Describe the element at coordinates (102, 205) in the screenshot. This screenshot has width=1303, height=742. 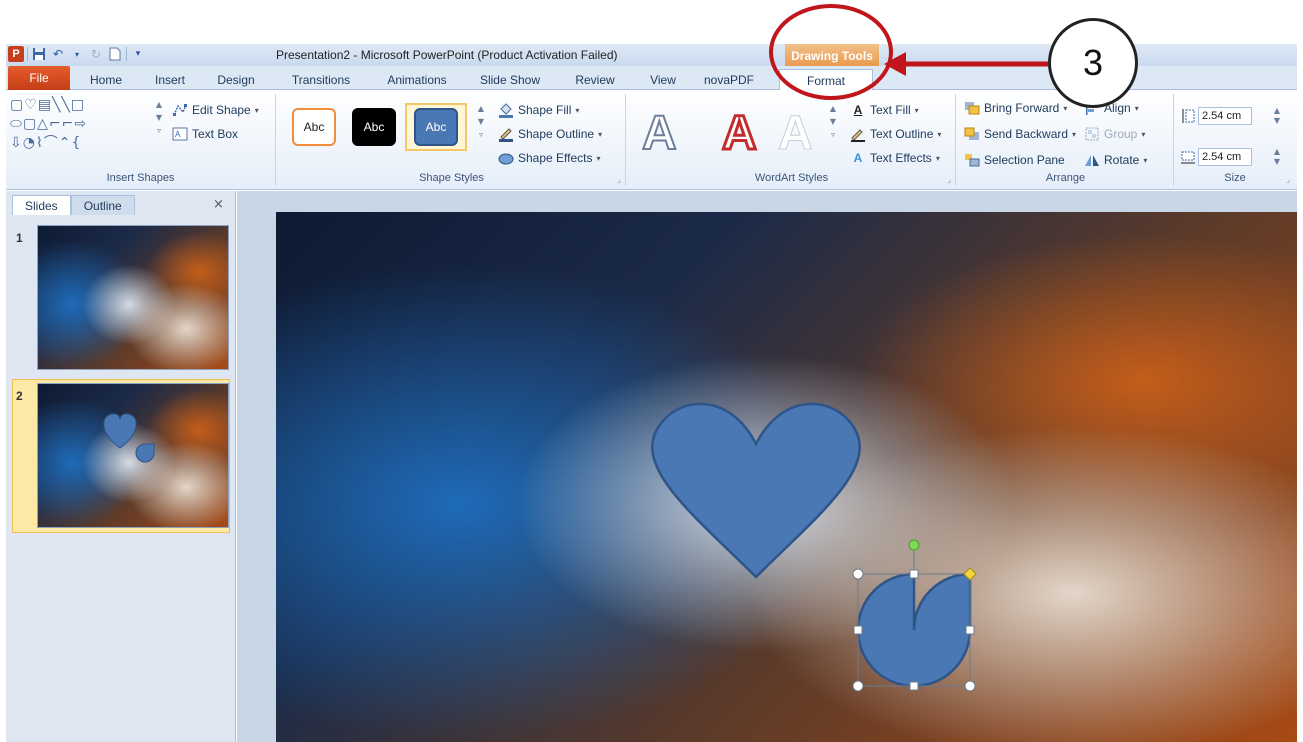
I see `tab-outline: Outline` at that location.